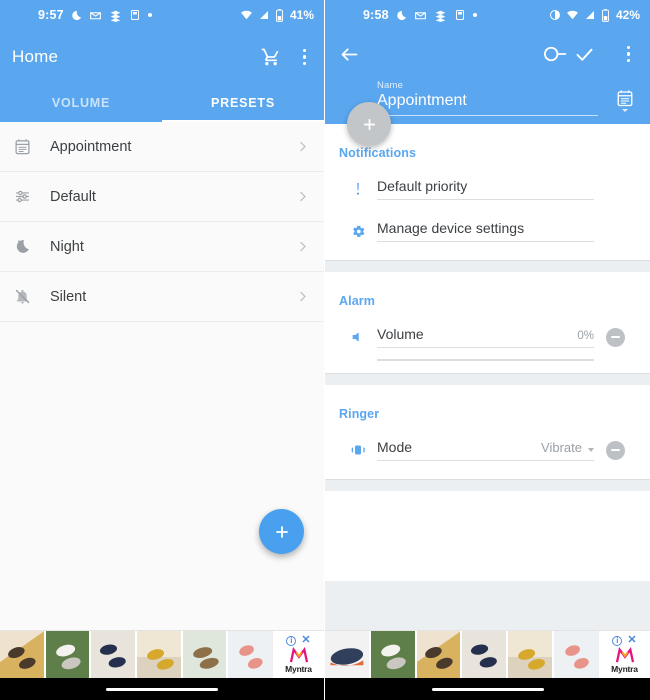  Describe the element at coordinates (358, 337) in the screenshot. I see `speaker-icon` at that location.